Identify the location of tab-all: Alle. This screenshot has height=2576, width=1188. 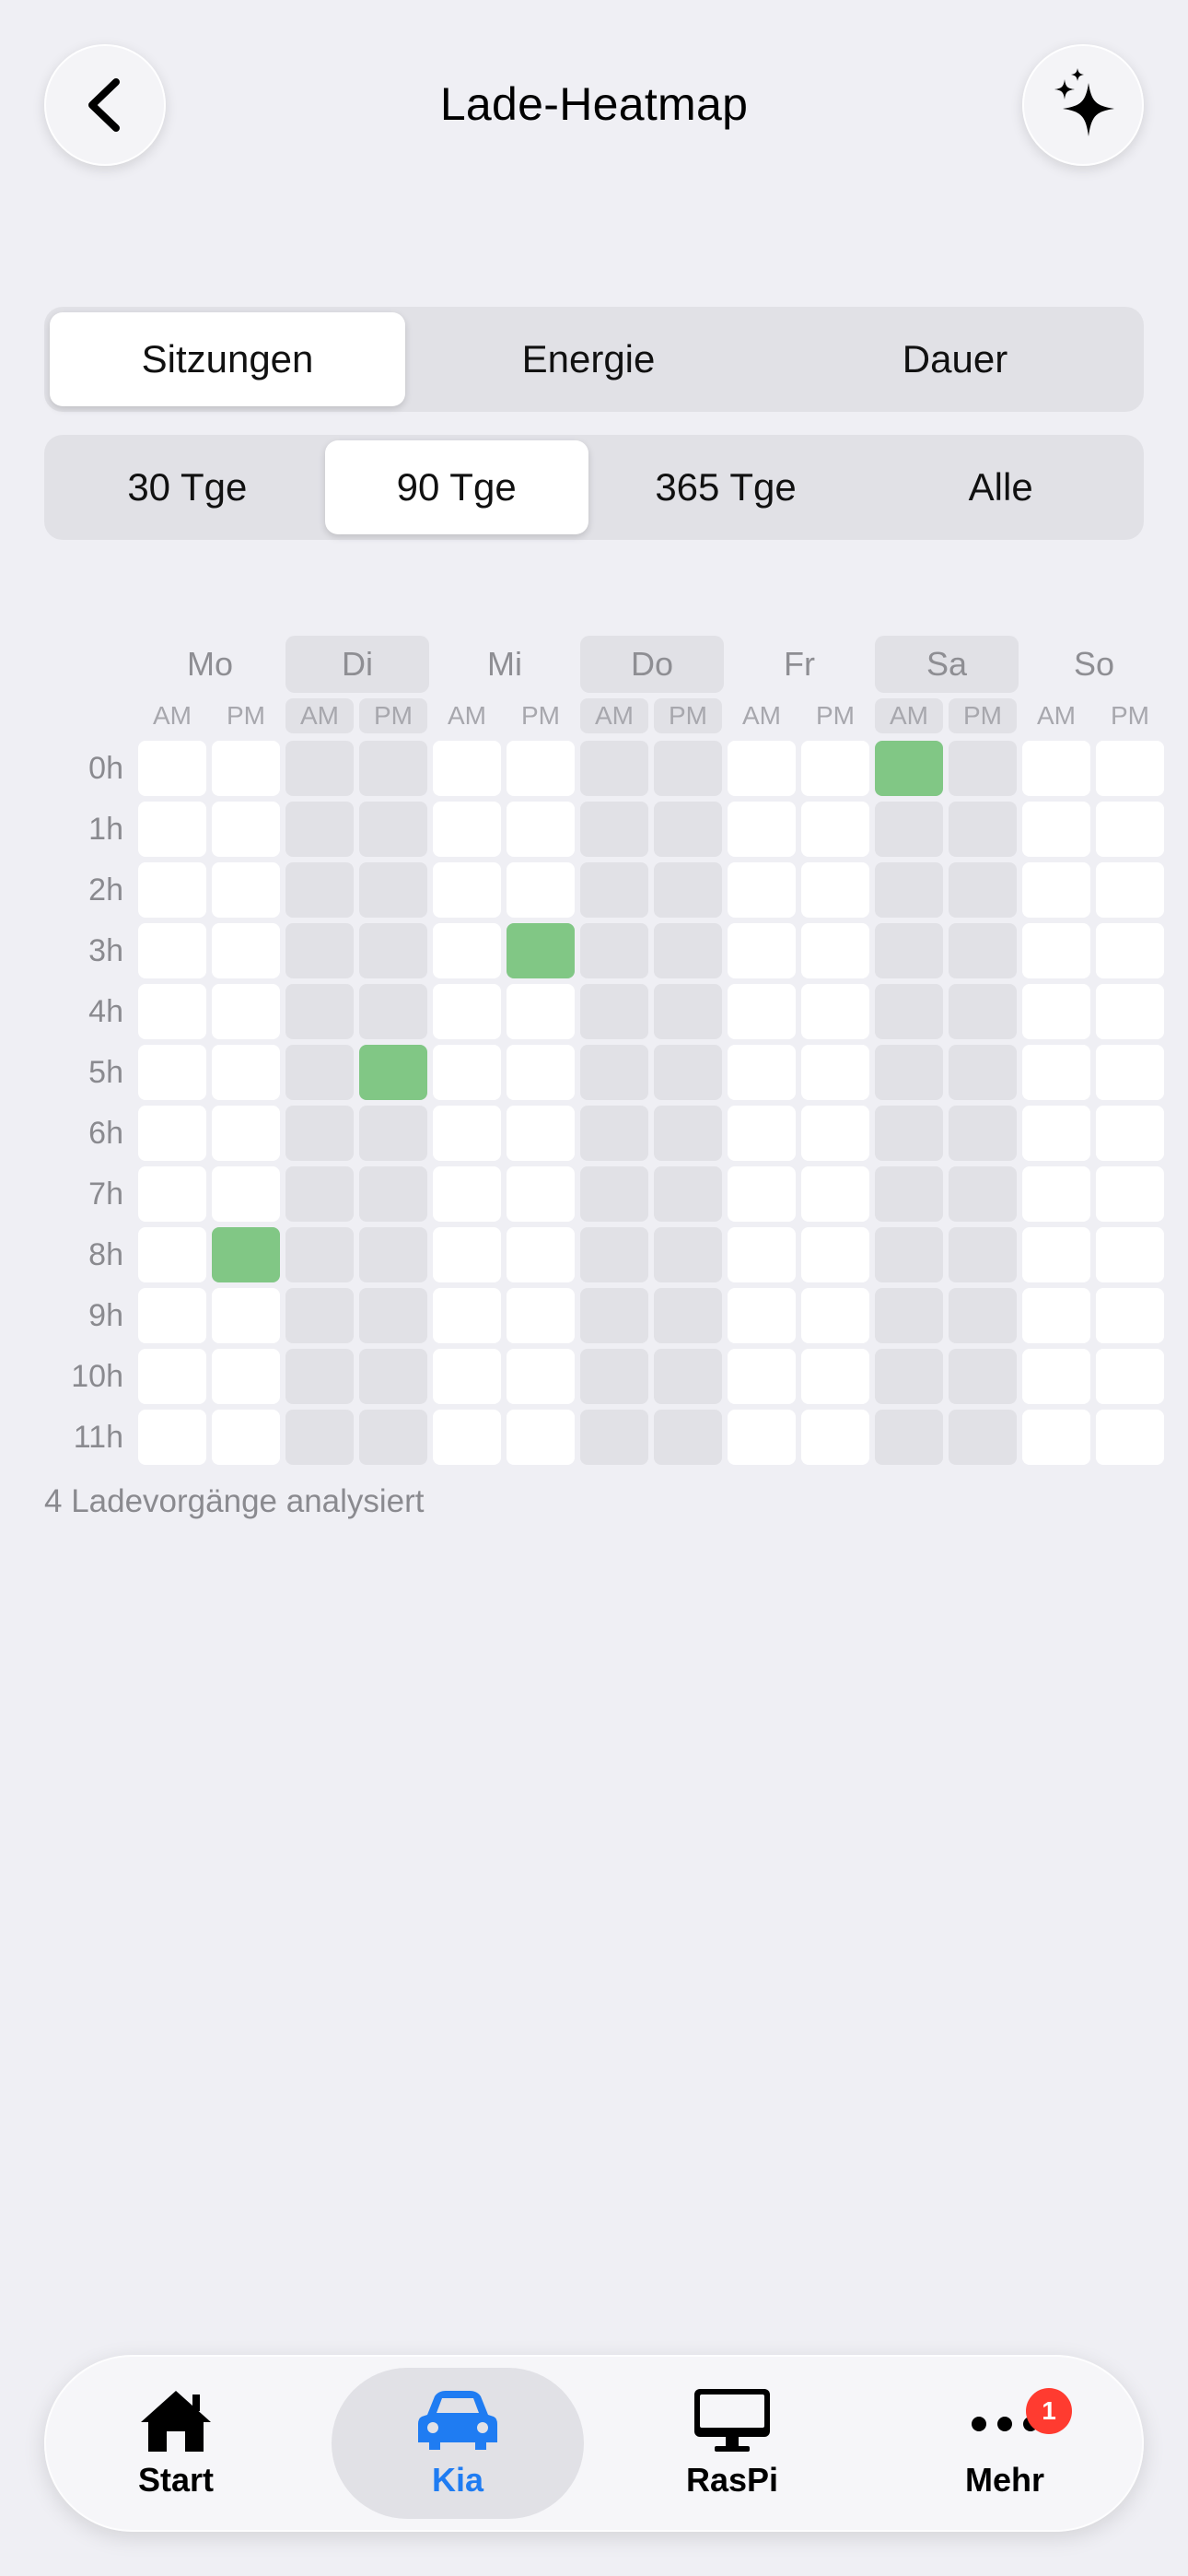
(1001, 487).